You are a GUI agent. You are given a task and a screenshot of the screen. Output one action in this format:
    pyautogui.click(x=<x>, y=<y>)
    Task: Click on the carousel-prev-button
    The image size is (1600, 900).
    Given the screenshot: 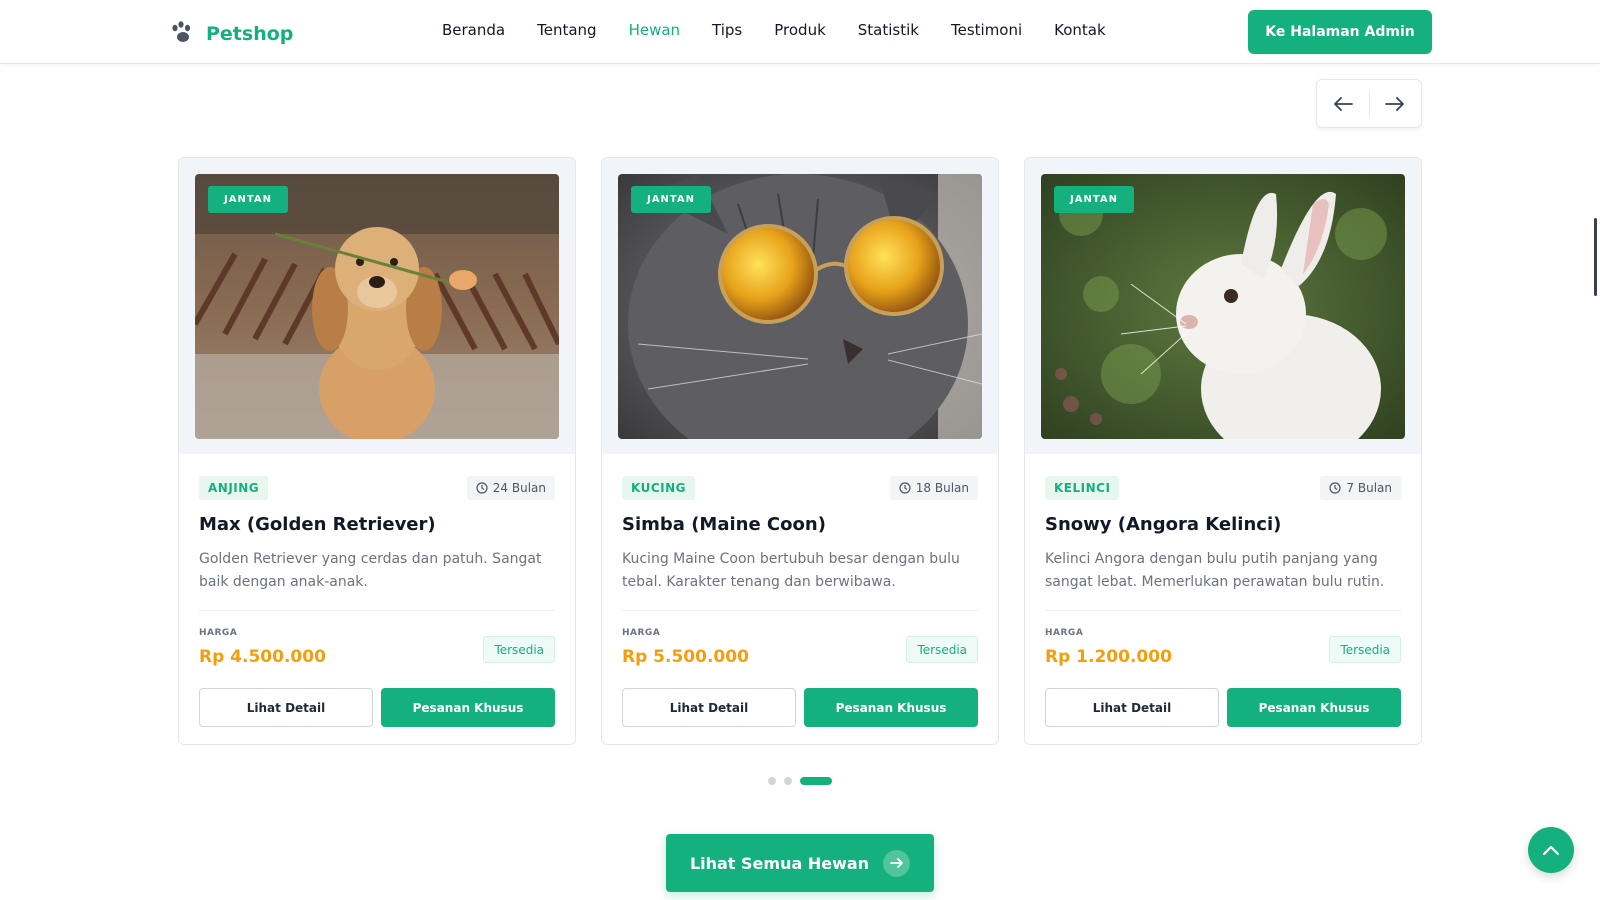 What is the action you would take?
    pyautogui.click(x=1343, y=103)
    